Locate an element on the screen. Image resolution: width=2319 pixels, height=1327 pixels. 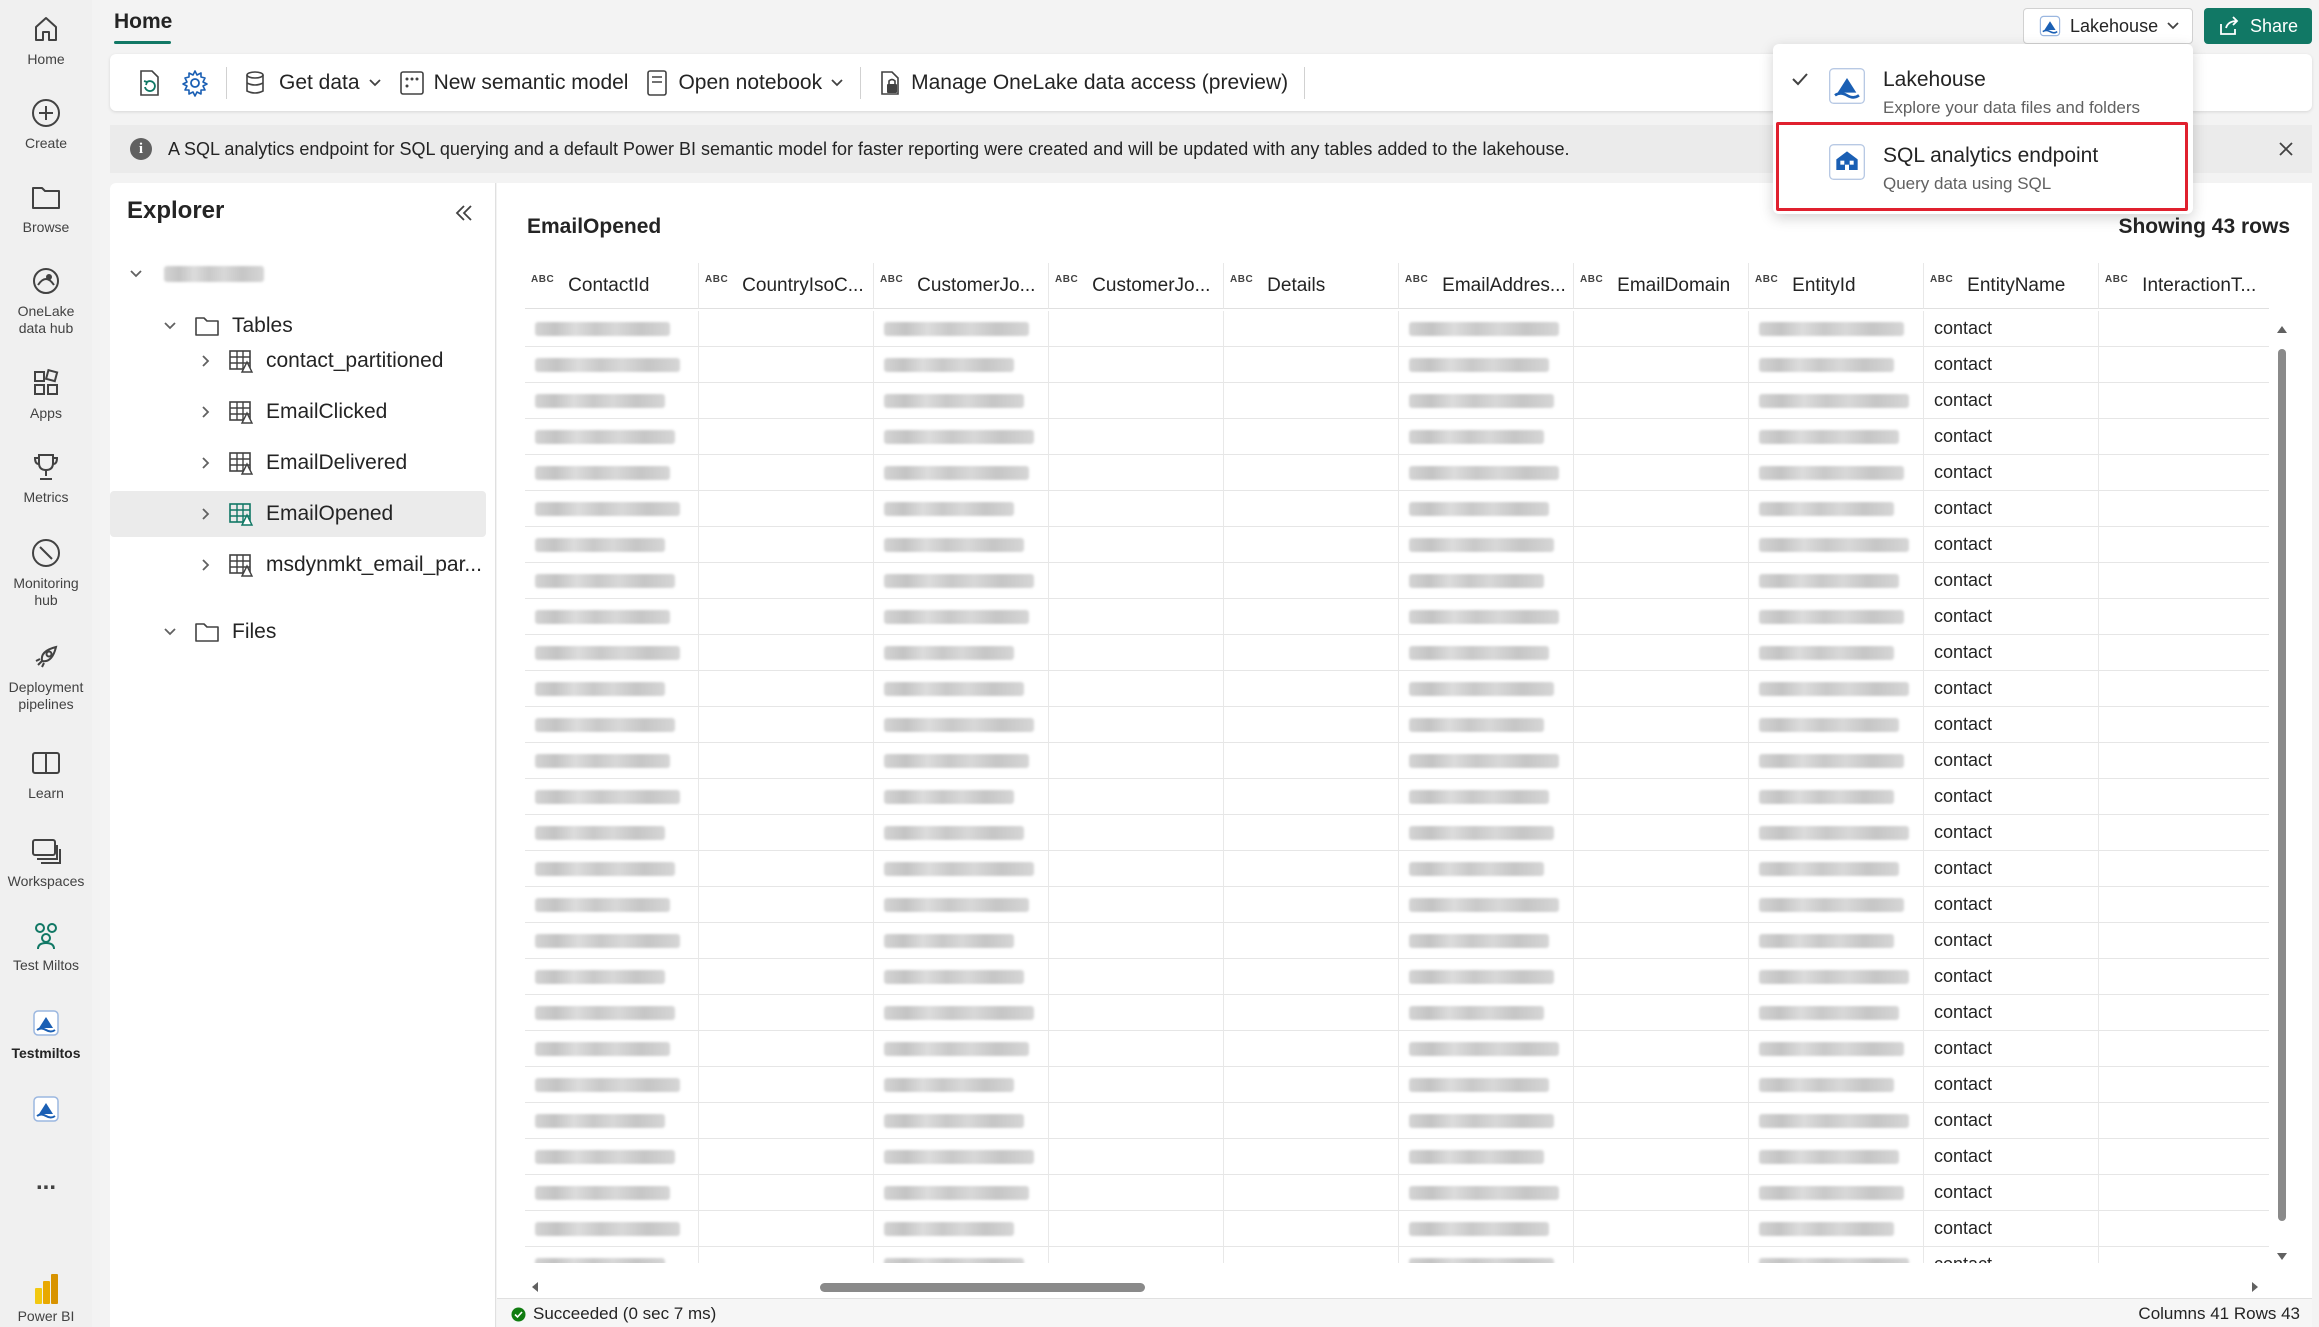
collapse-pane-icon is located at coordinates (464, 213).